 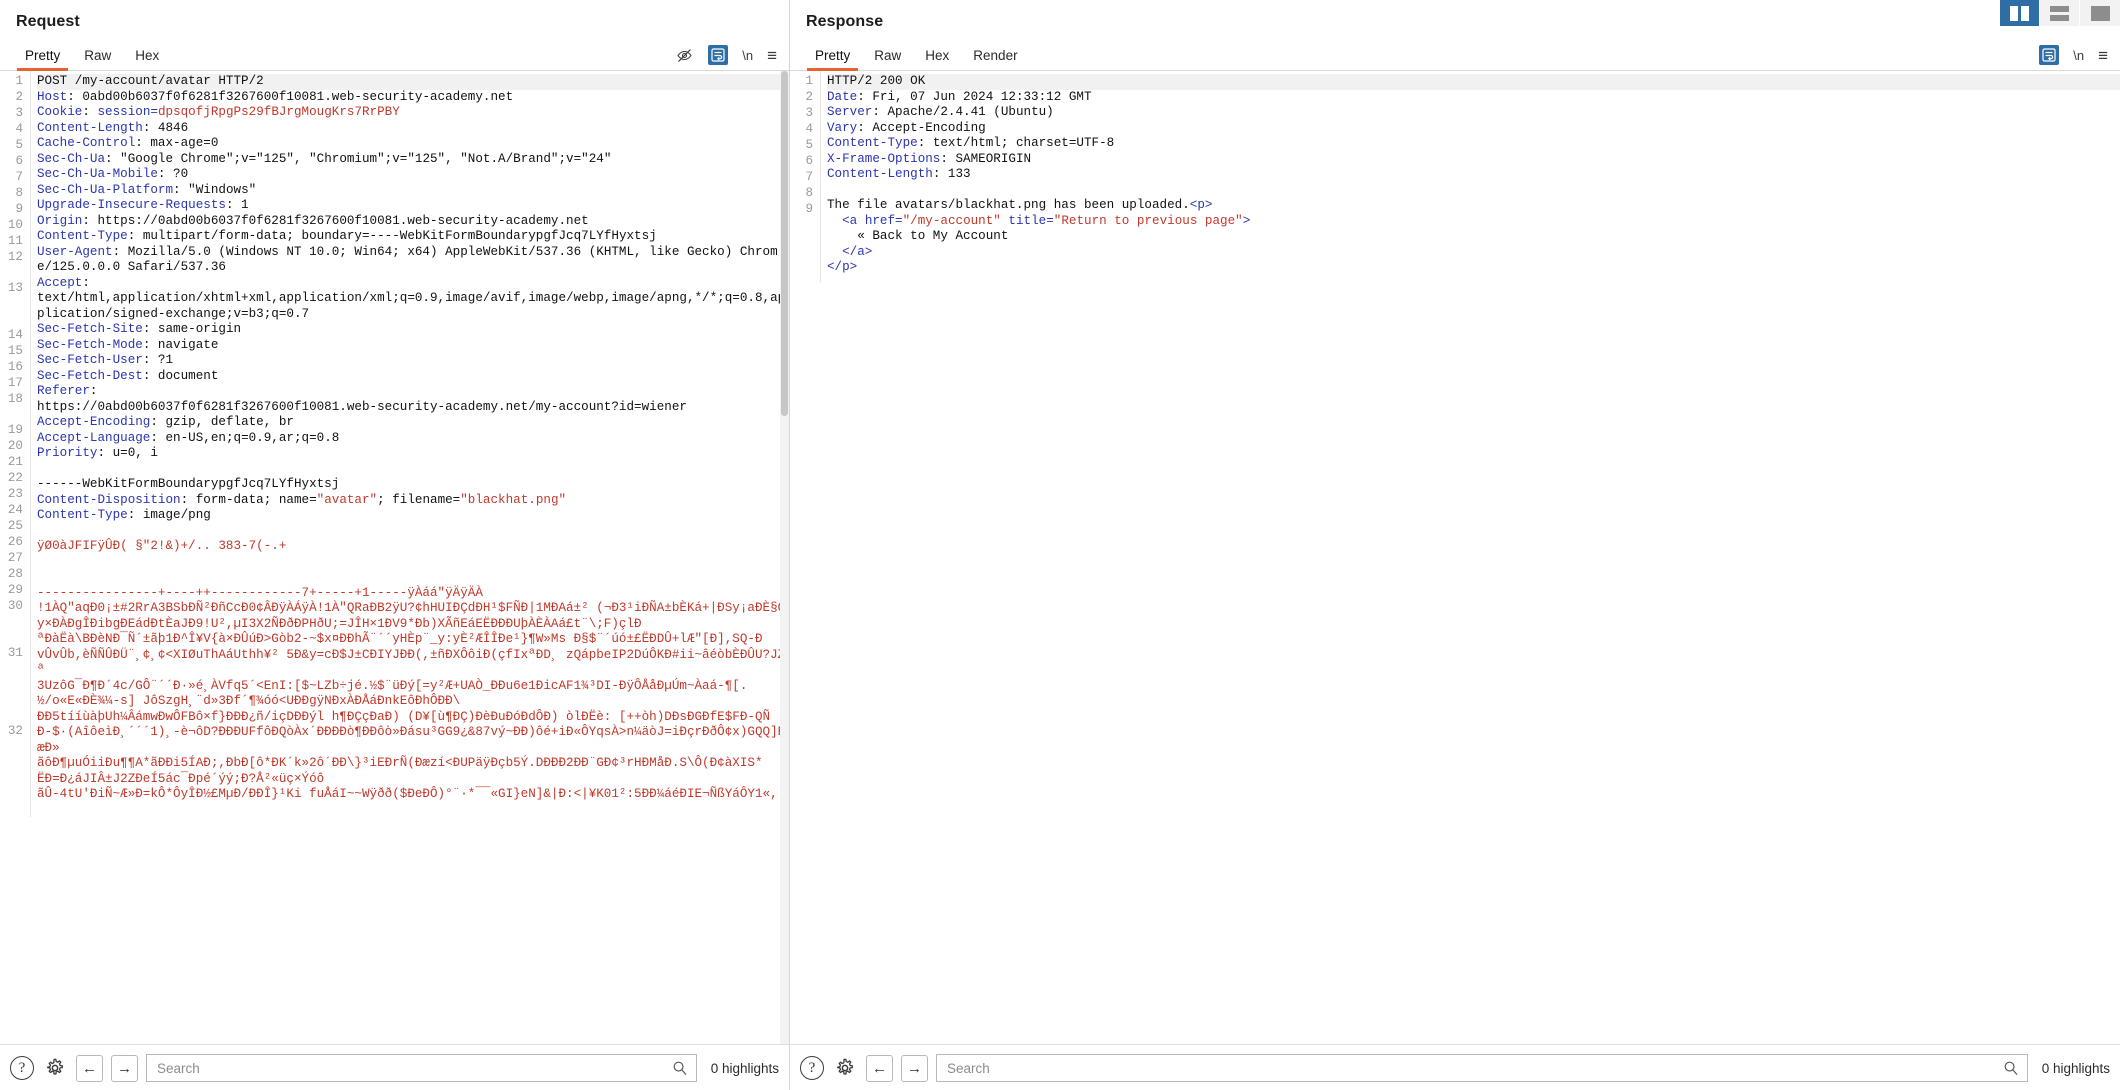 I want to click on response-search-box, so click(x=1482, y=1068).